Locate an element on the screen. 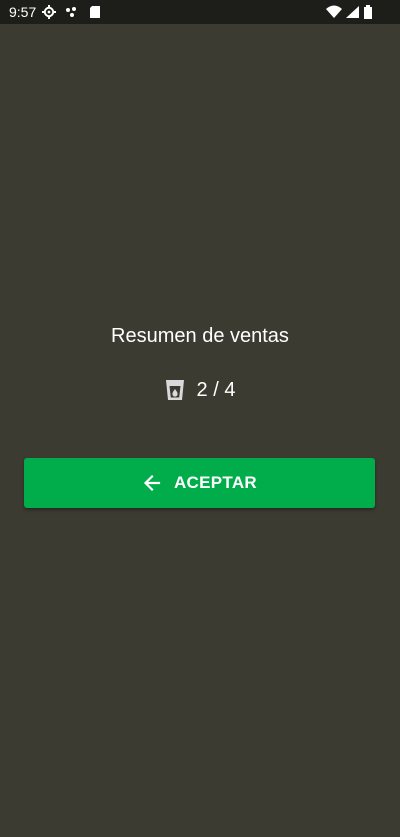  glass-icon is located at coordinates (175, 390).